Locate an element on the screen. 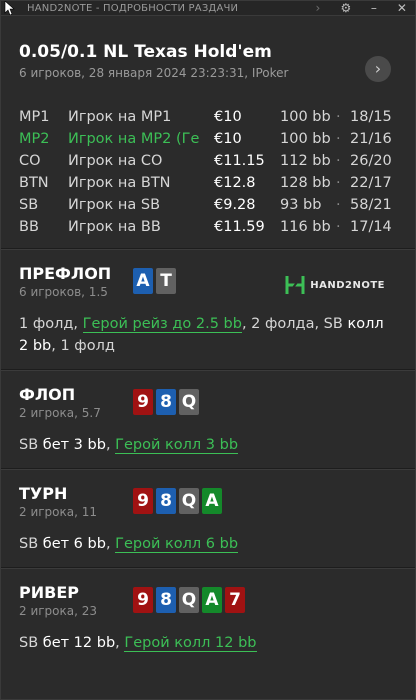  player-stack: €9.28 is located at coordinates (235, 205).